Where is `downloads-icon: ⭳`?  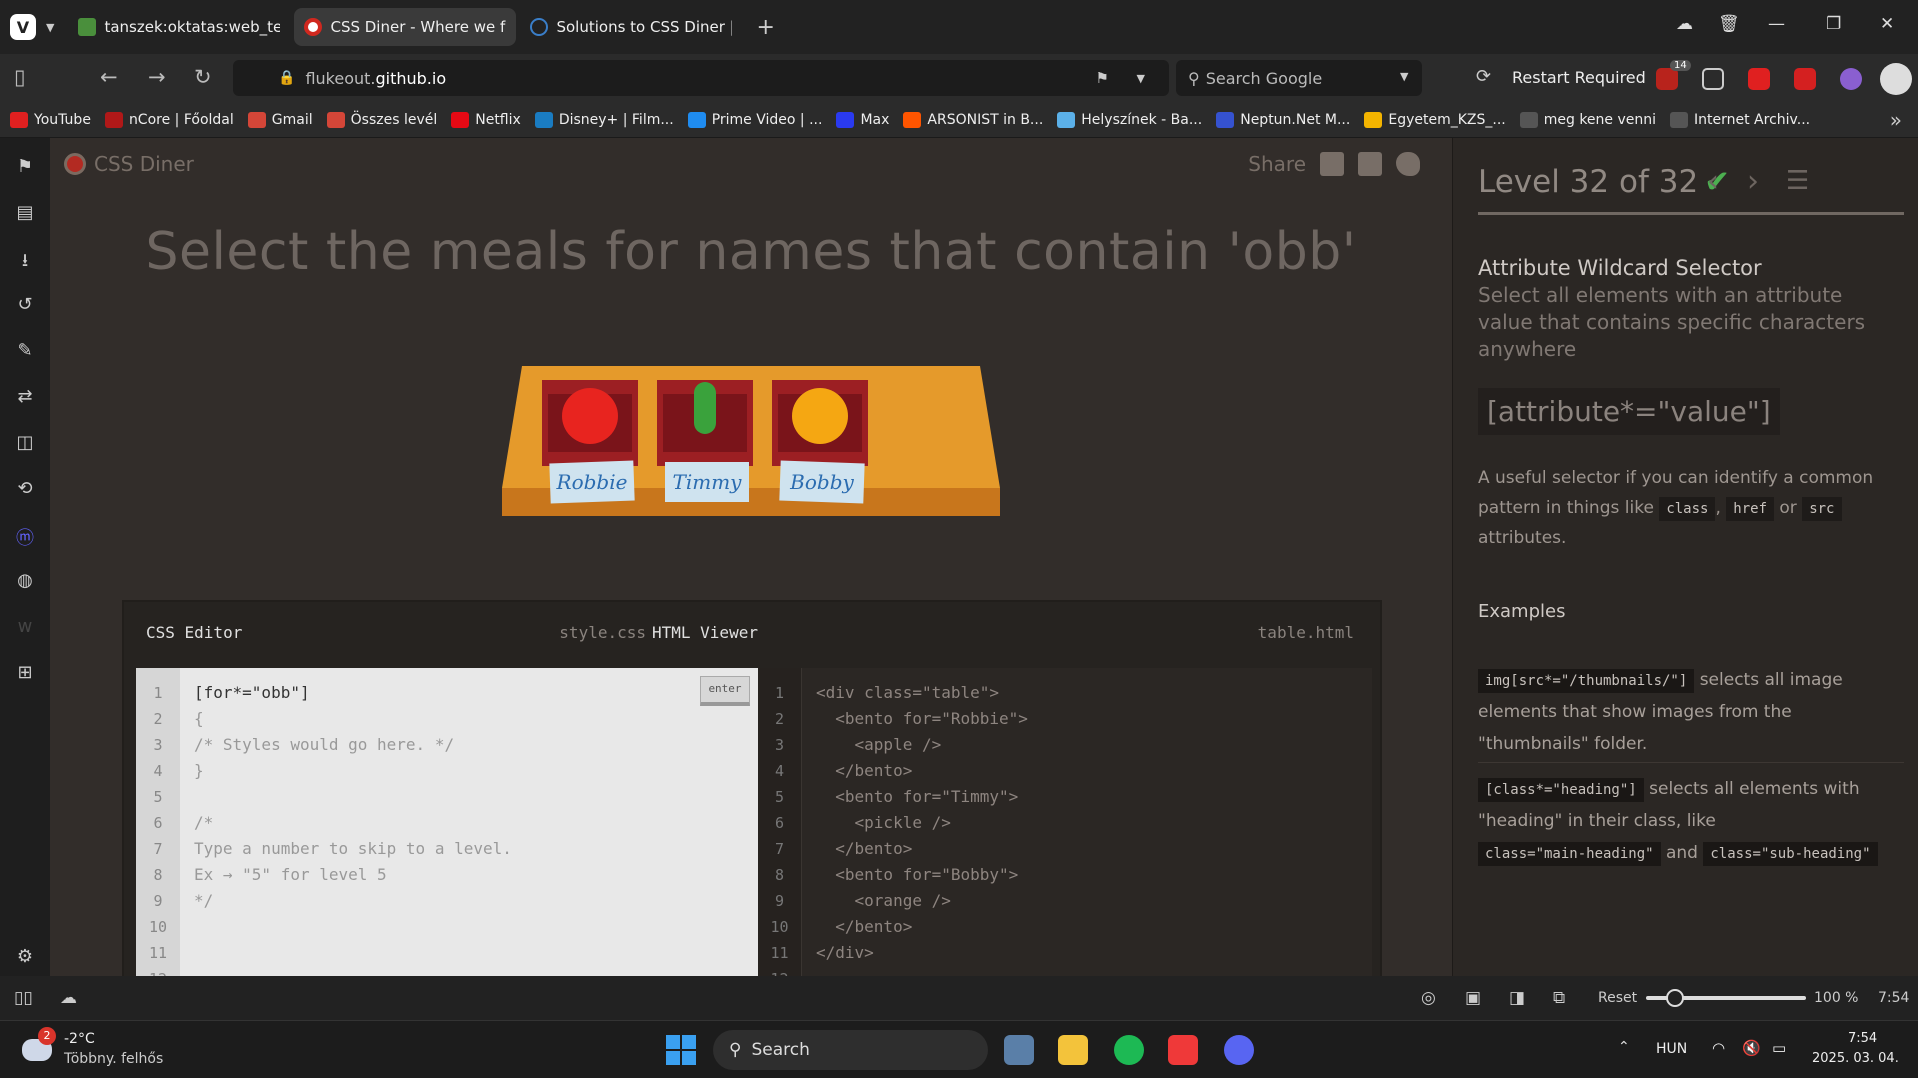 downloads-icon: ⭳ is located at coordinates (25, 260).